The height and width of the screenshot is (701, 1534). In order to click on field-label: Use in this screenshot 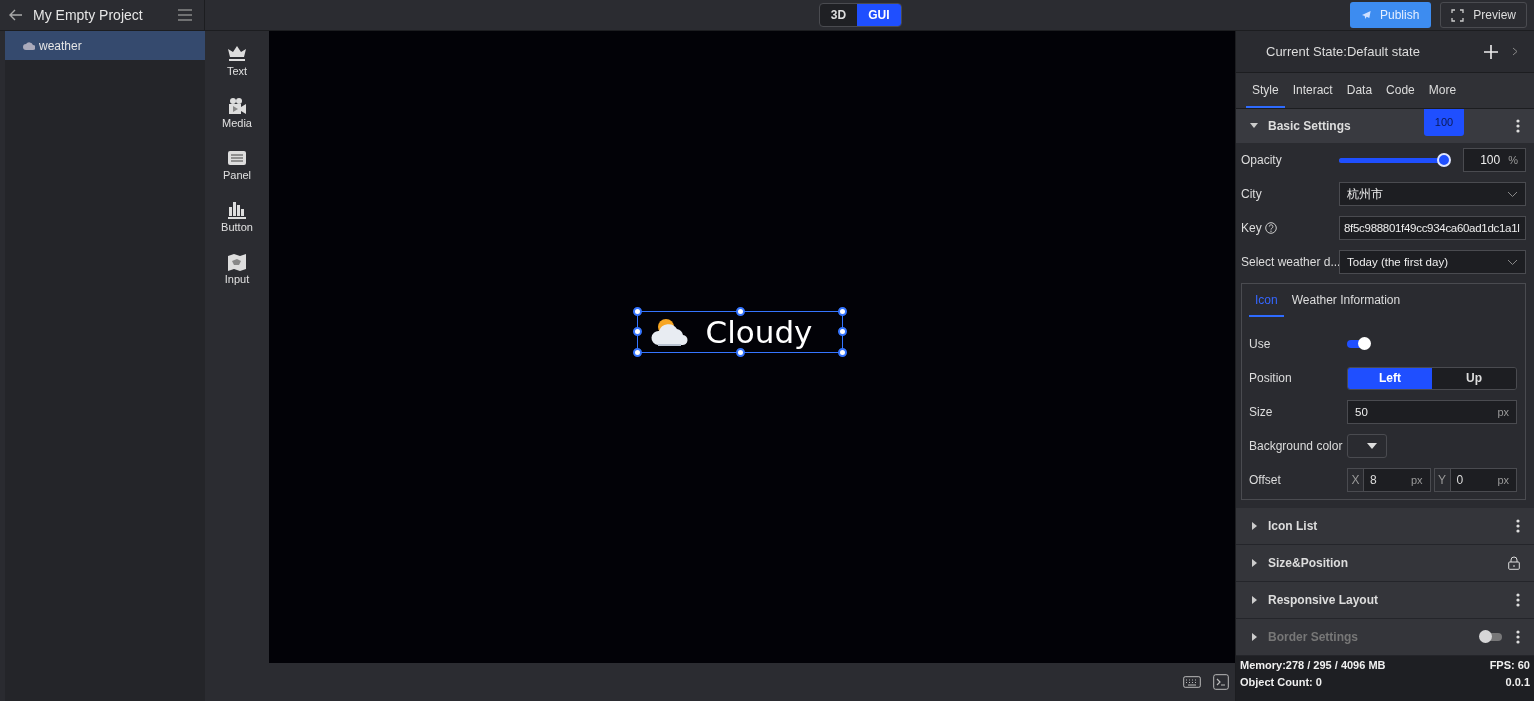, I will do `click(1260, 344)`.